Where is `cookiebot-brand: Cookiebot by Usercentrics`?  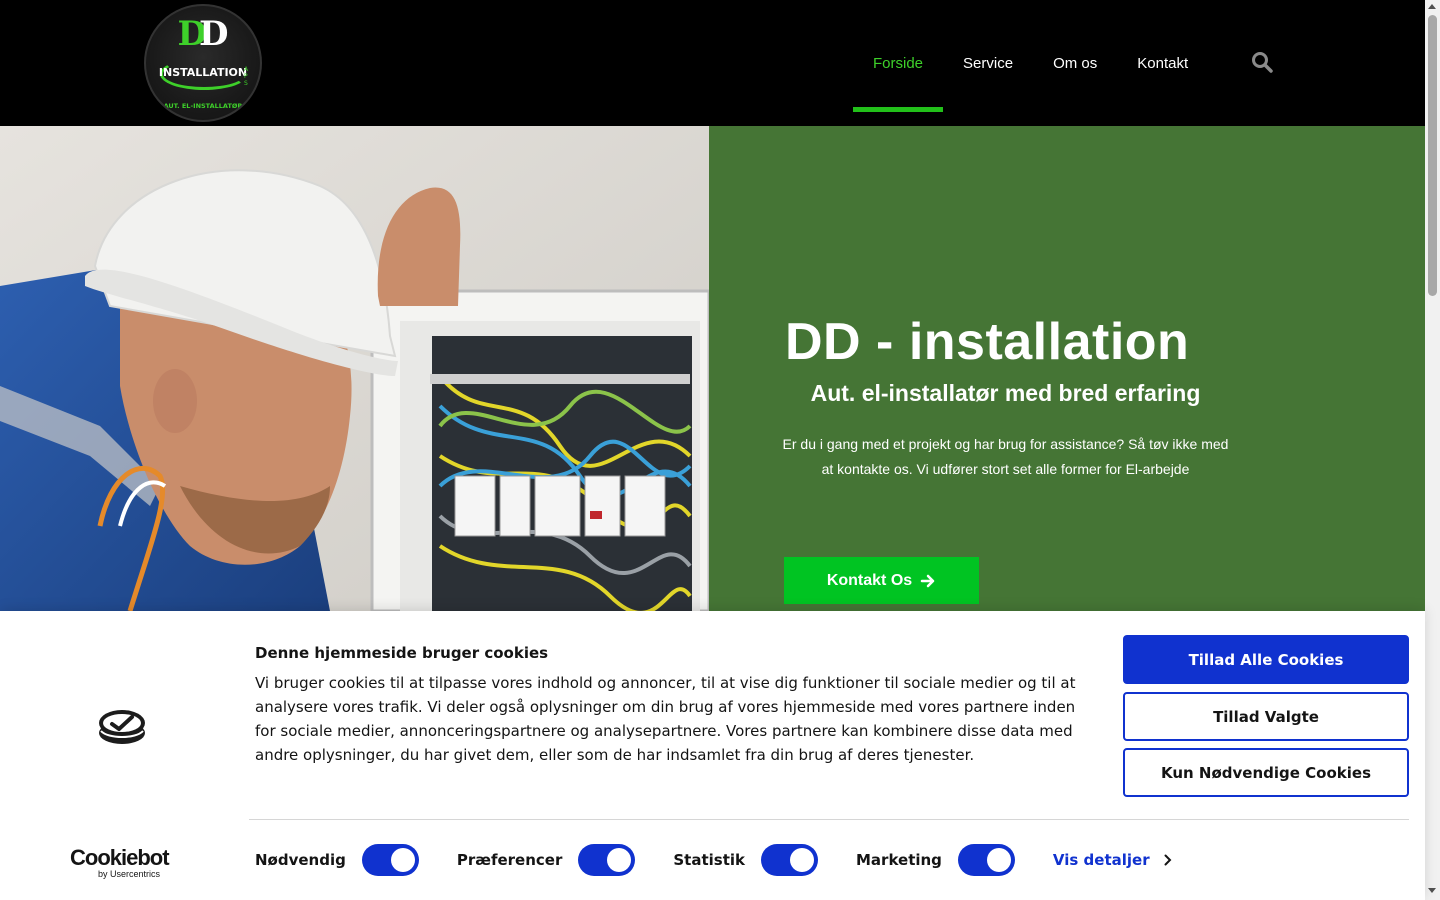 cookiebot-brand: Cookiebot by Usercentrics is located at coordinates (122, 862).